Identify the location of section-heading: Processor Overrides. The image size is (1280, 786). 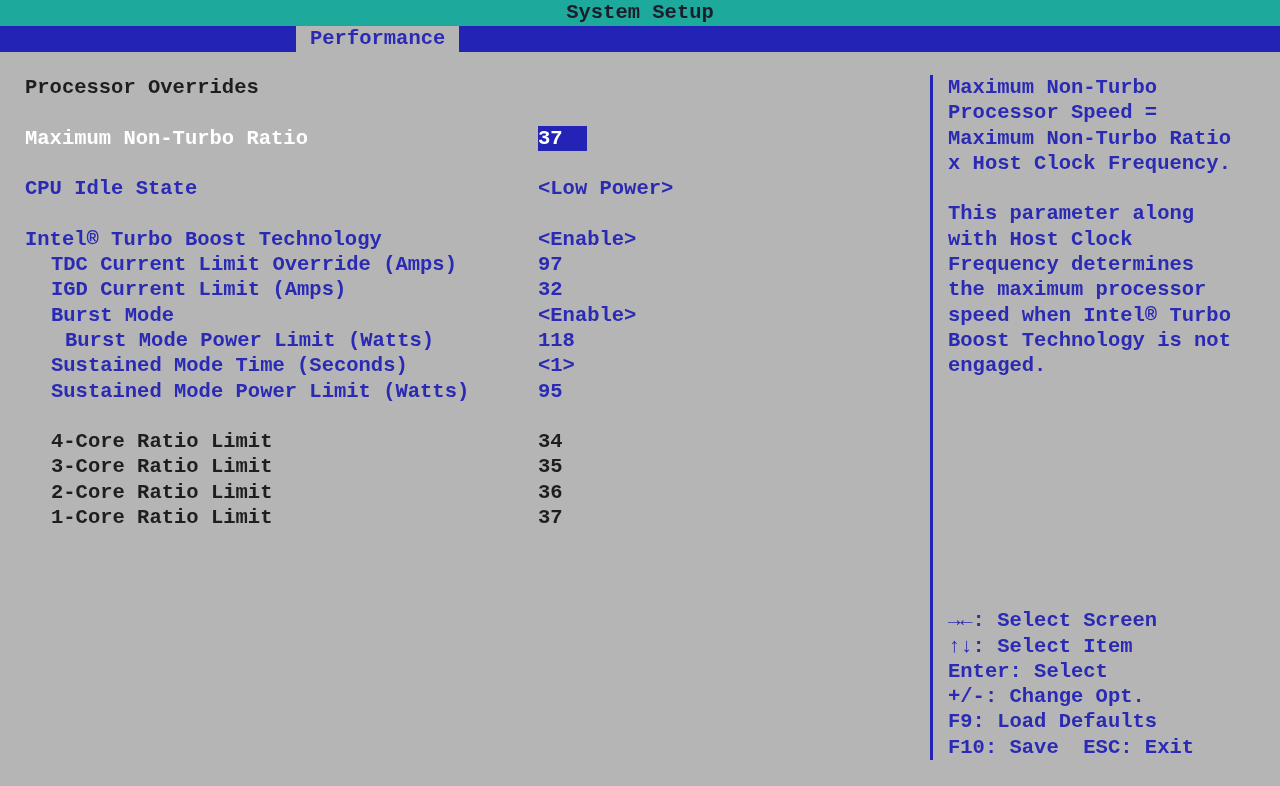
(142, 87).